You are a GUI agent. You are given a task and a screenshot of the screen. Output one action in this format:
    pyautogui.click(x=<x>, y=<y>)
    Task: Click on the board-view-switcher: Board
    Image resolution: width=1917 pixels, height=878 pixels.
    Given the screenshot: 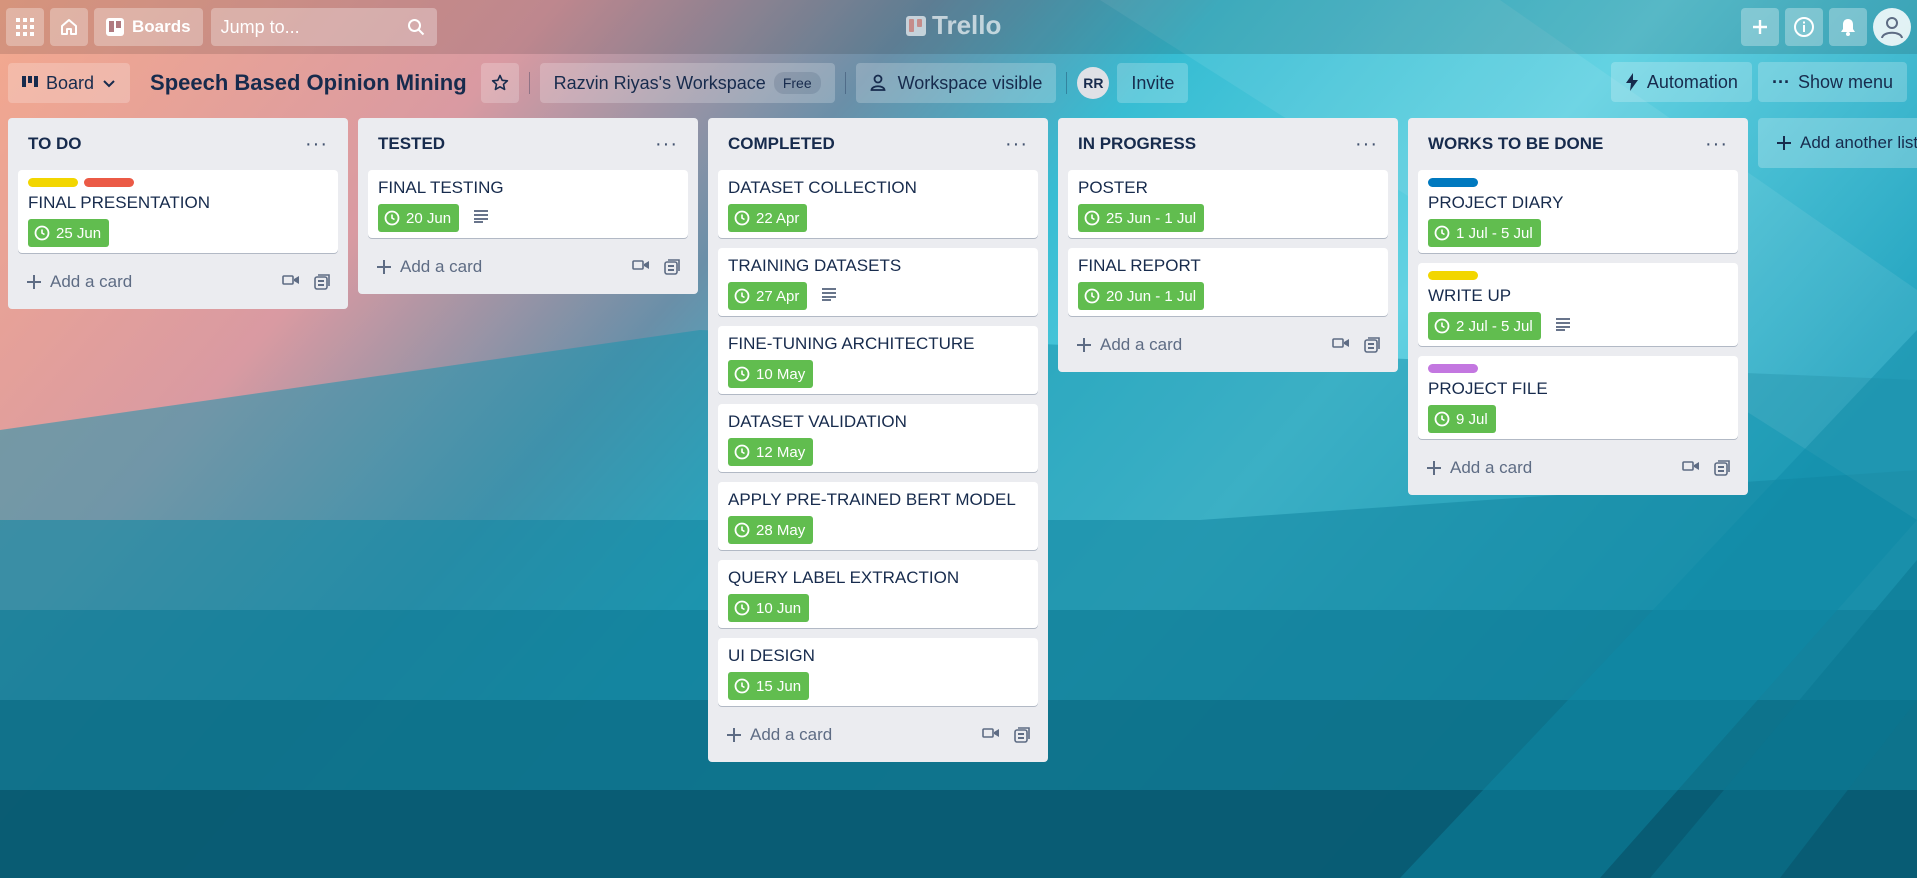 What is the action you would take?
    pyautogui.click(x=69, y=83)
    